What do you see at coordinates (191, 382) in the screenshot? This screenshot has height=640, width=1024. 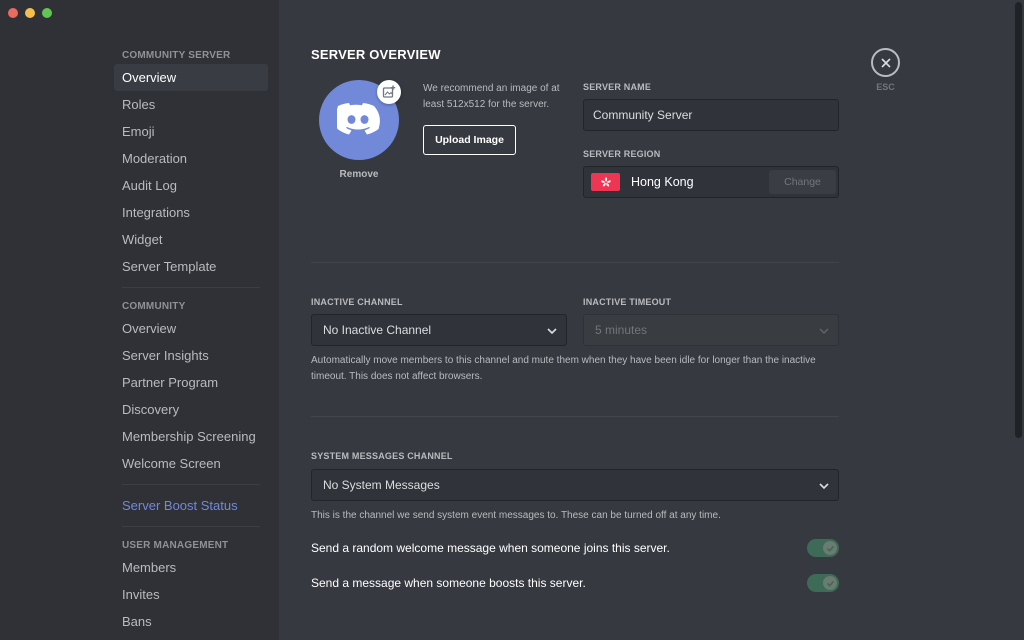 I see `sidebar-item-partner-program: Partner Program` at bounding box center [191, 382].